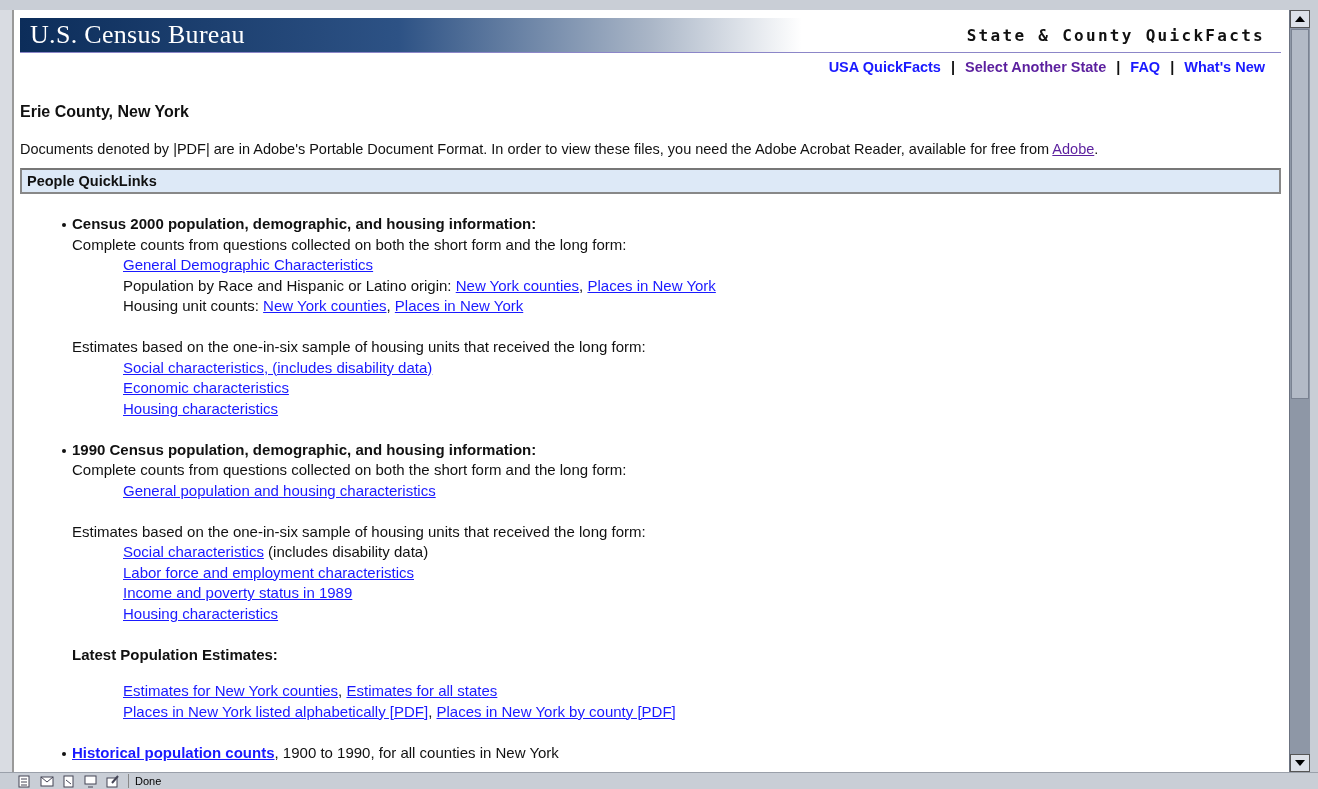 The height and width of the screenshot is (789, 1318). What do you see at coordinates (193, 551) in the screenshot?
I see `quick-link: Social characteristics` at bounding box center [193, 551].